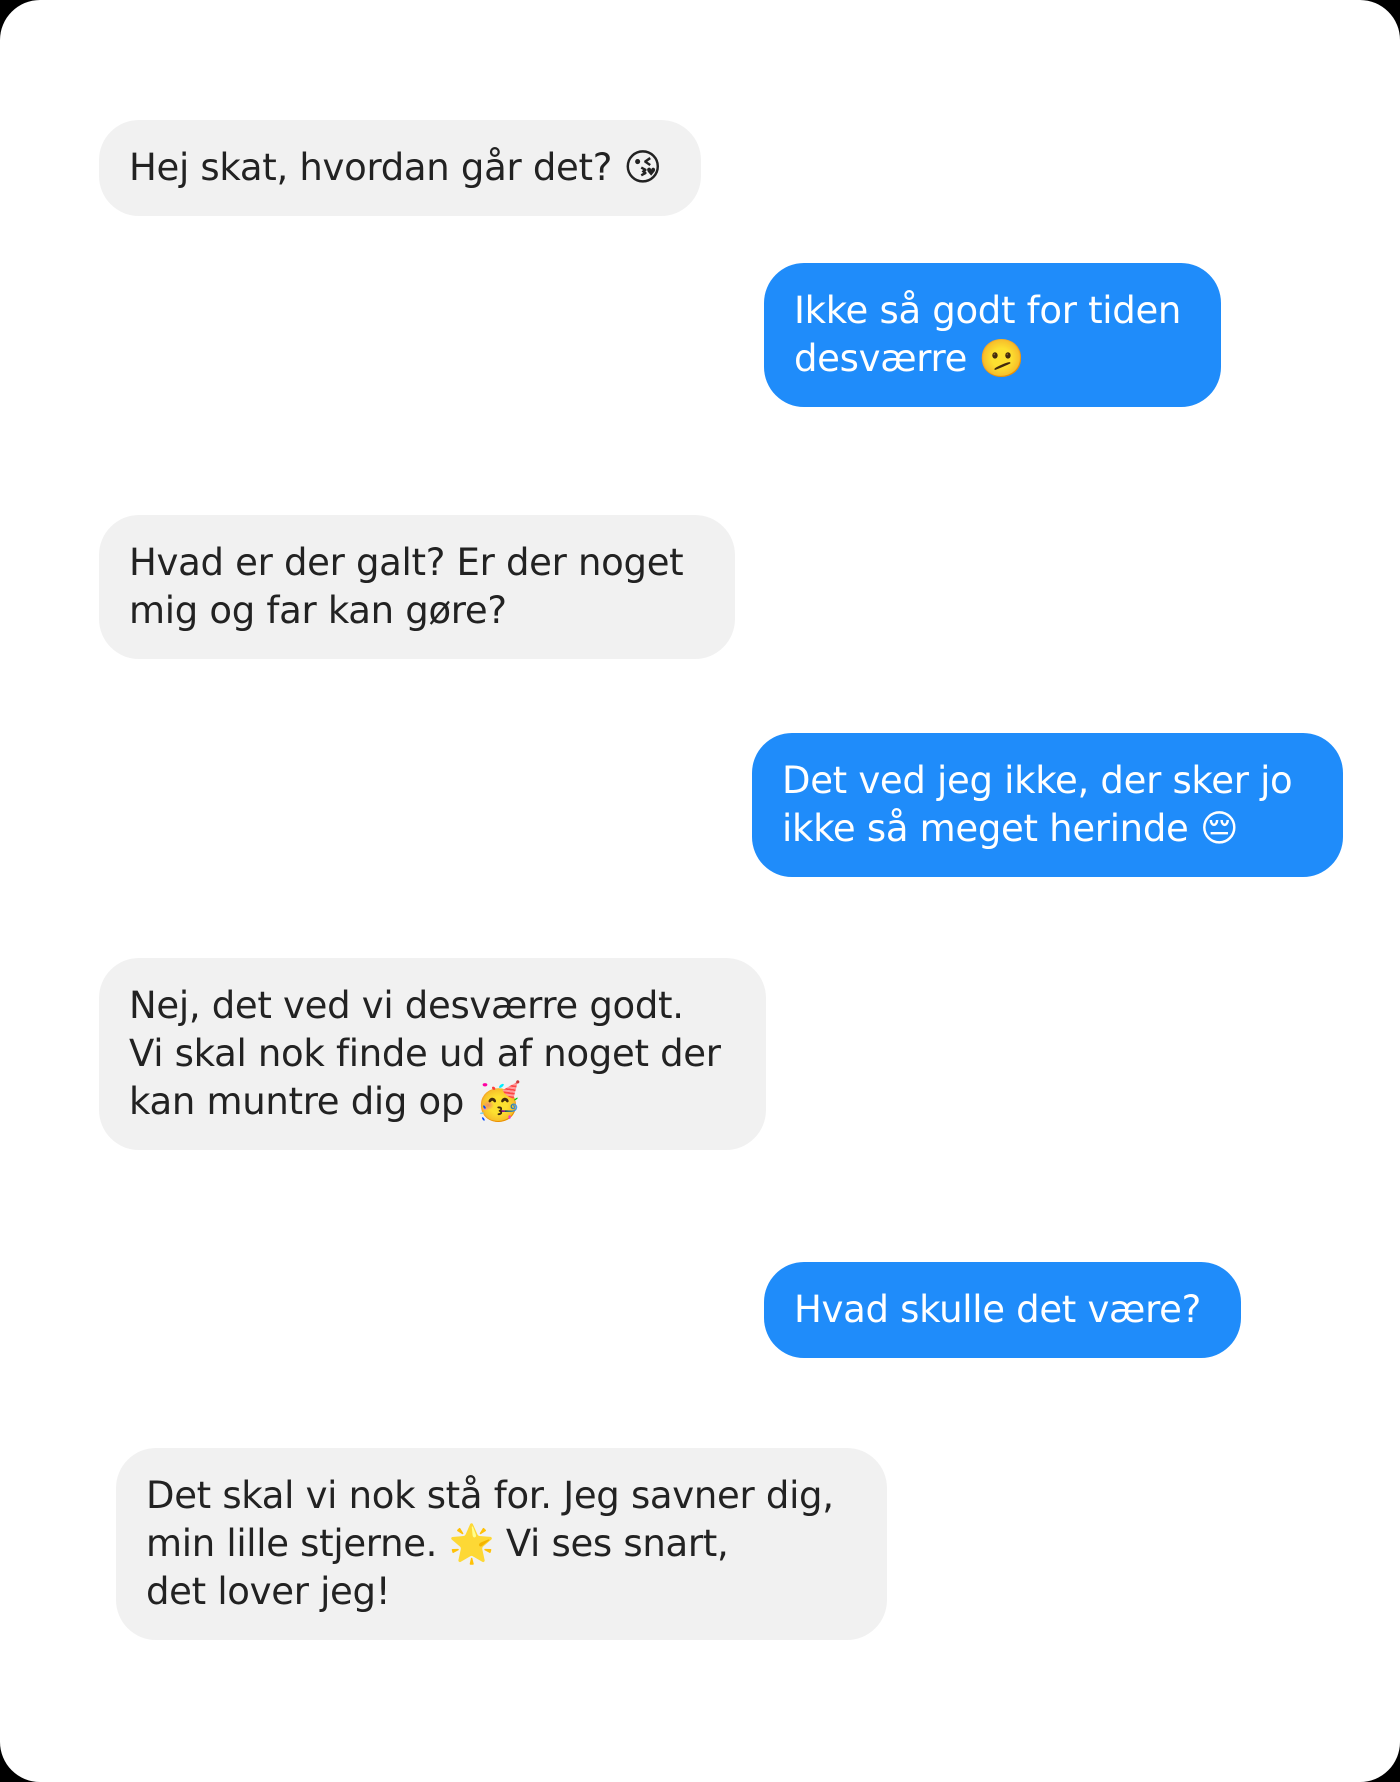 This screenshot has height=1782, width=1400. I want to click on message-bubble-received: Hej skat, hvordan går det? 😘, so click(400, 168).